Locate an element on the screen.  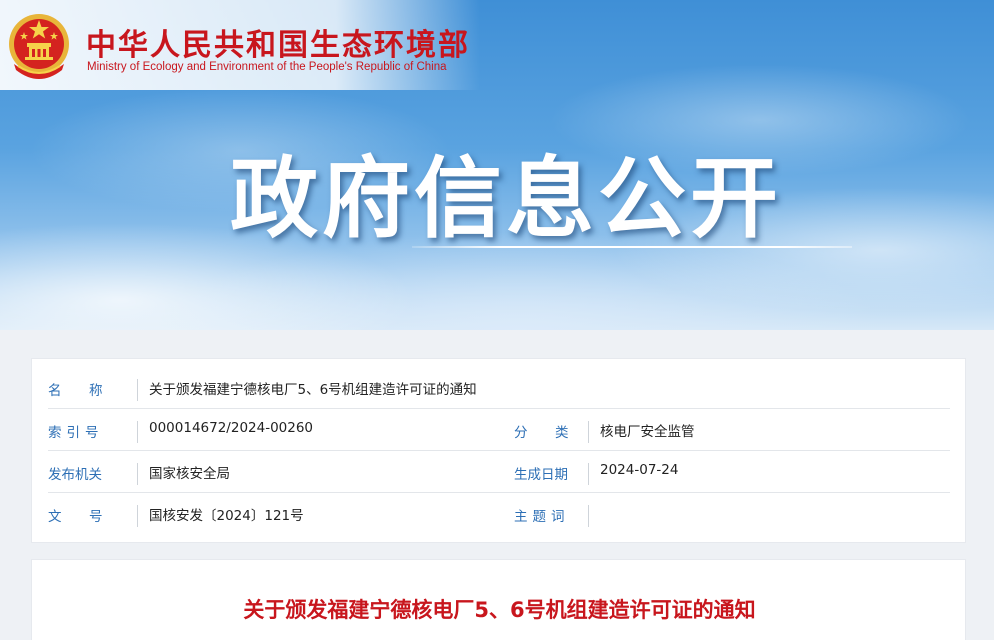
article-title: 关于颁发福建宁德核电厂5、6号机组建造许可证的通知 is located at coordinates (499, 610).